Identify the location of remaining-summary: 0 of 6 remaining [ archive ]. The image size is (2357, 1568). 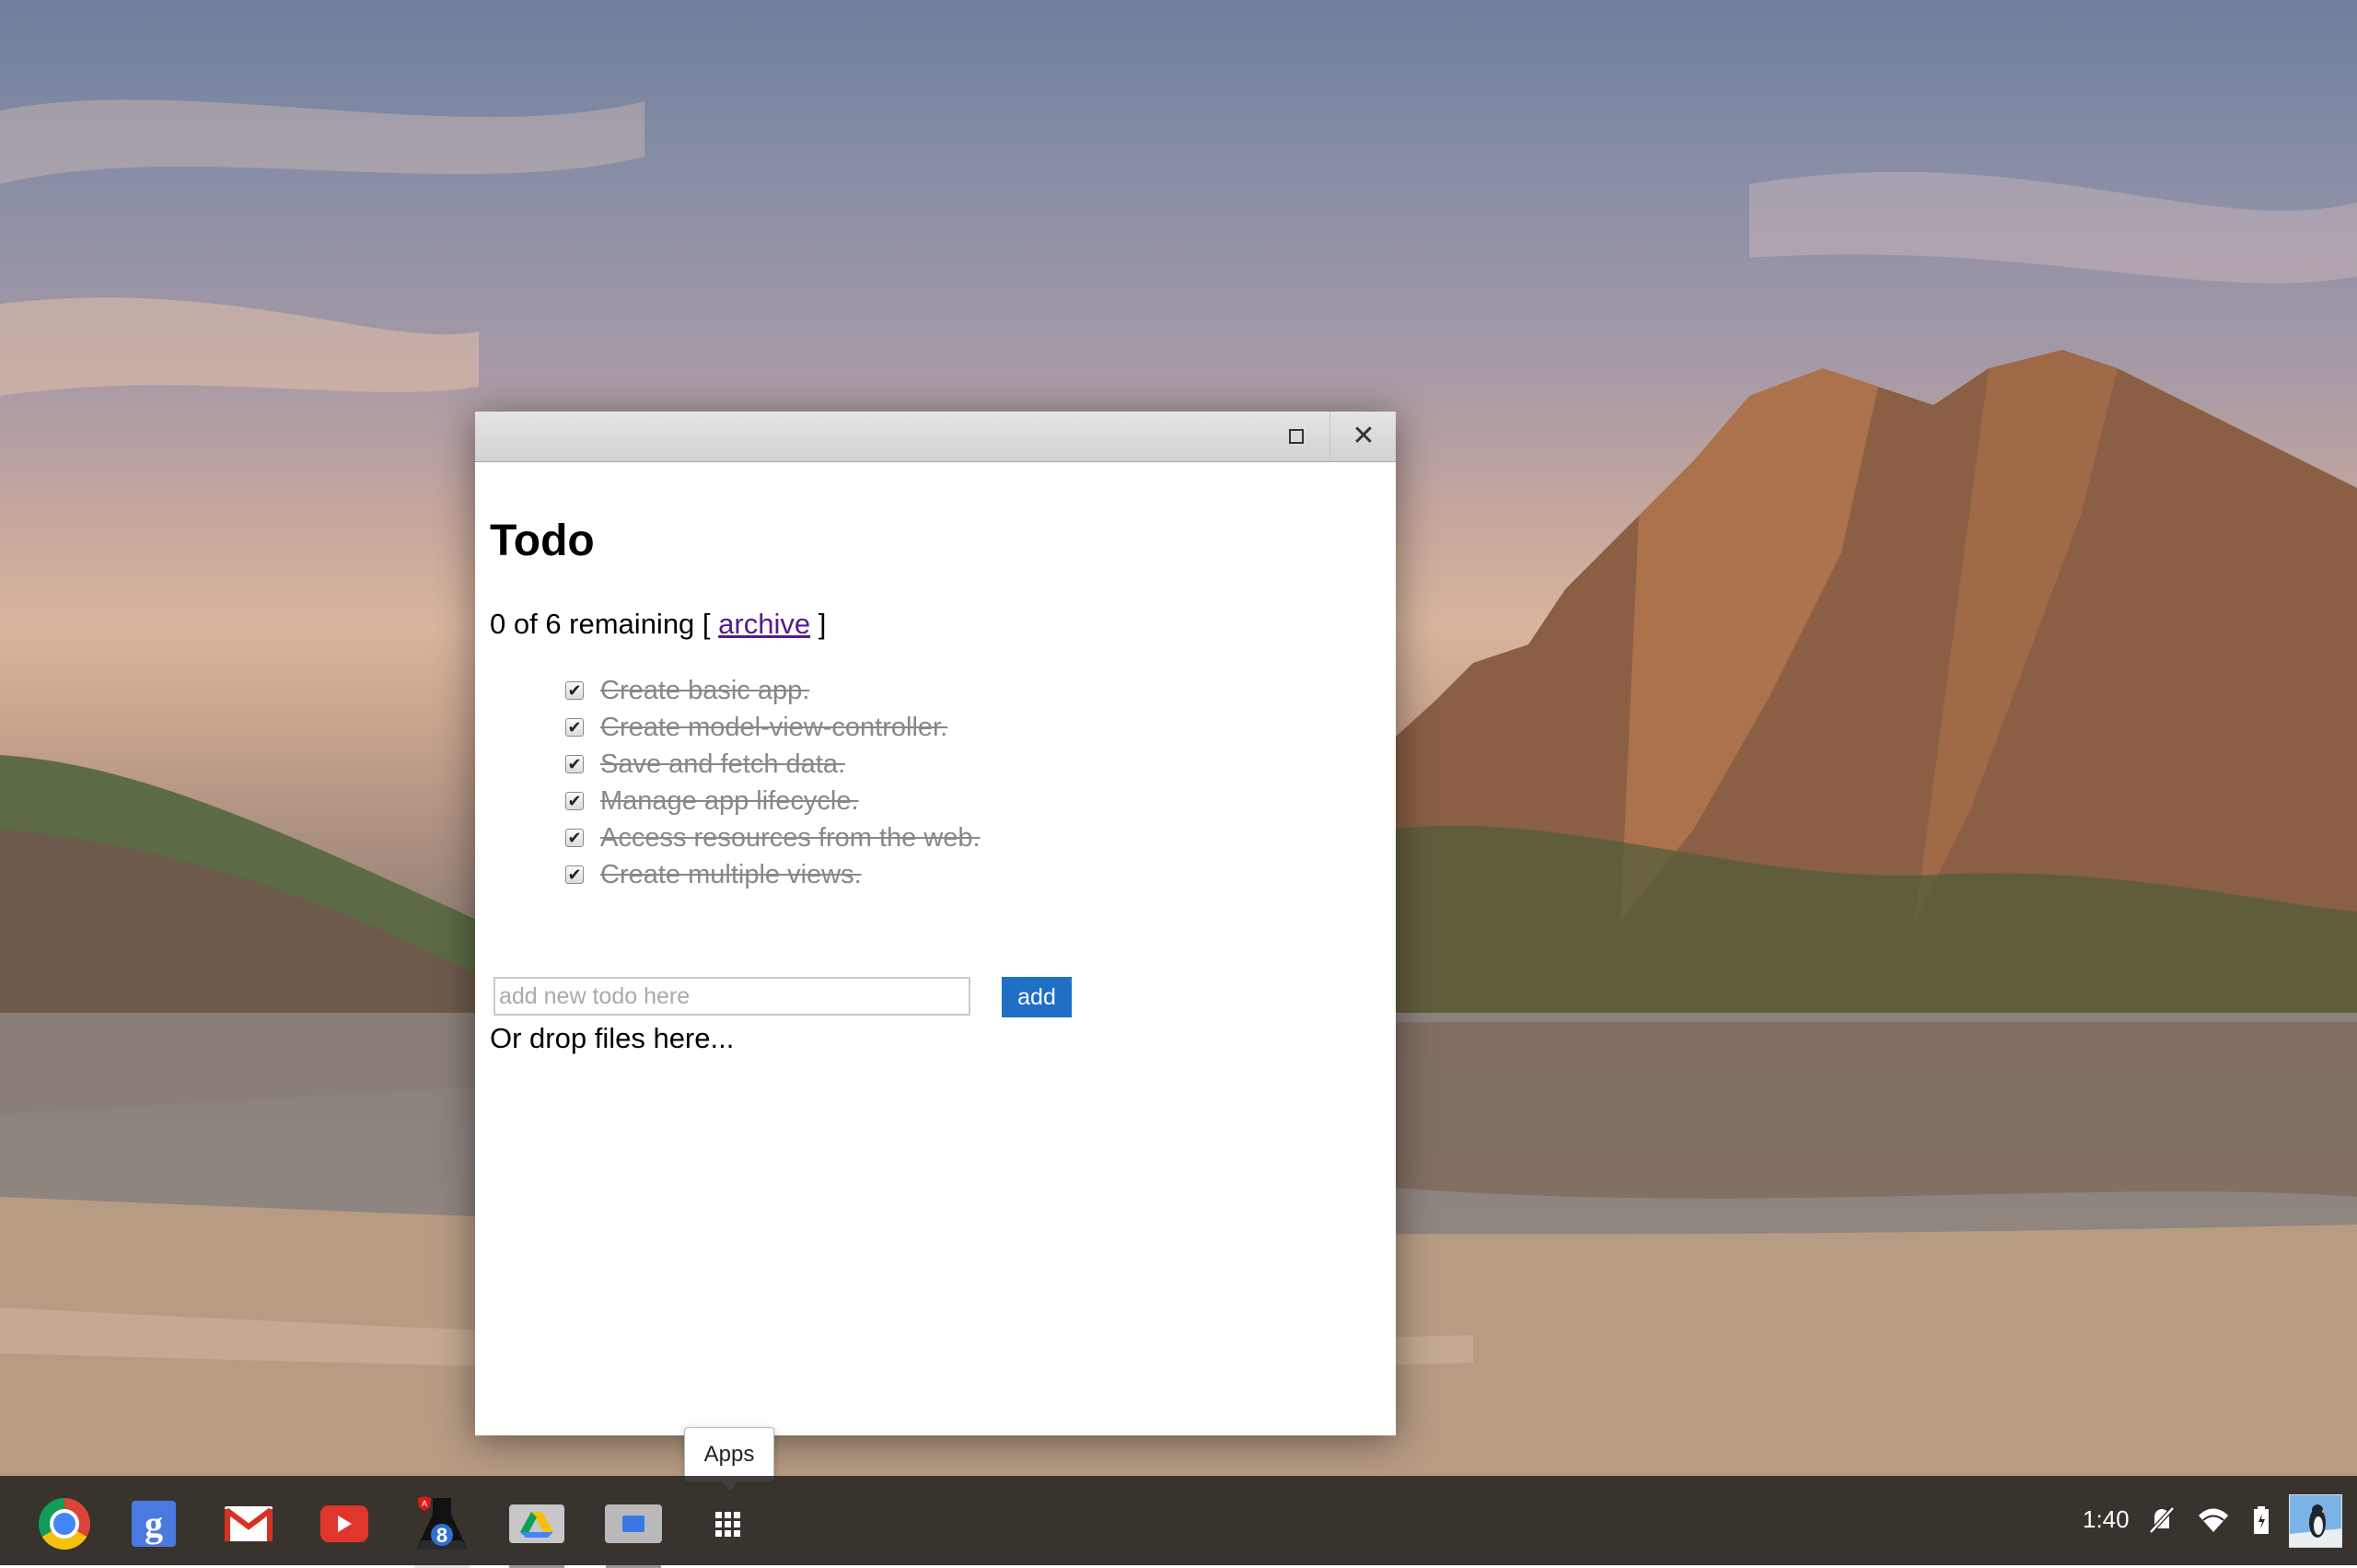
(658, 624).